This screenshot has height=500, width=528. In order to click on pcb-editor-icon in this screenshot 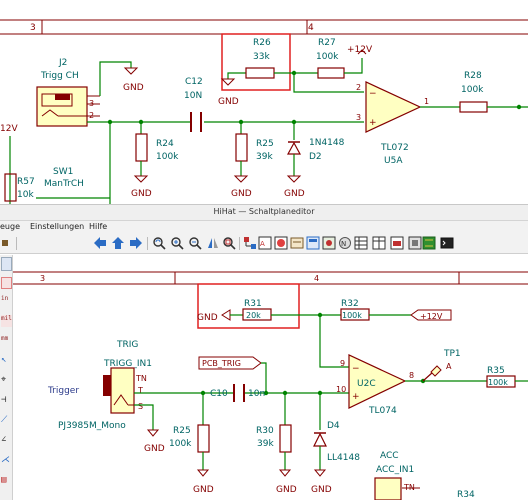, I will do `click(429, 243)`.